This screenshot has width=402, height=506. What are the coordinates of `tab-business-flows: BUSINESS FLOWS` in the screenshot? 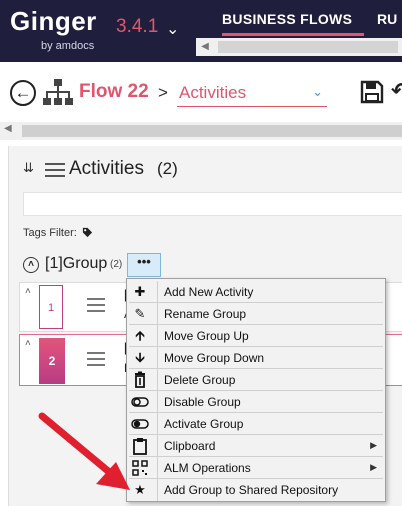 It's located at (287, 19).